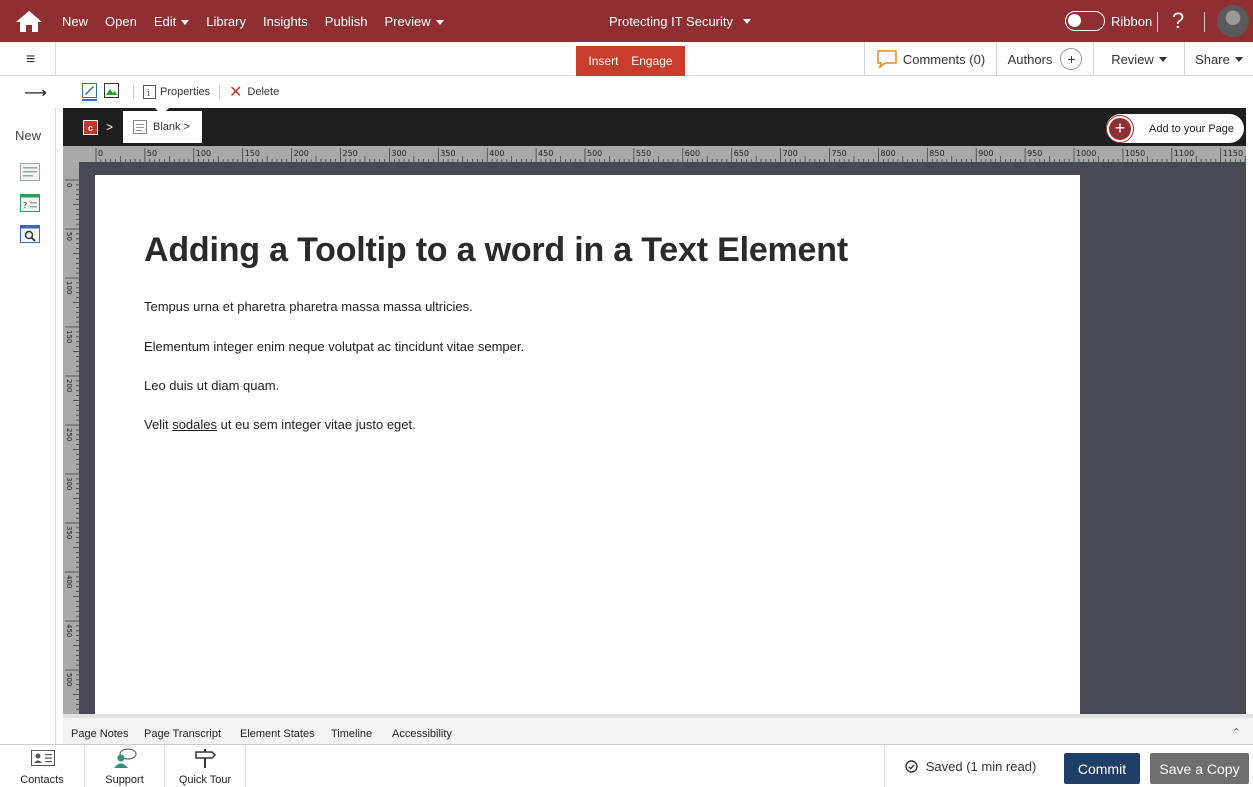 The image size is (1253, 787). What do you see at coordinates (692, 153) in the screenshot?
I see `ruler-label: 600` at bounding box center [692, 153].